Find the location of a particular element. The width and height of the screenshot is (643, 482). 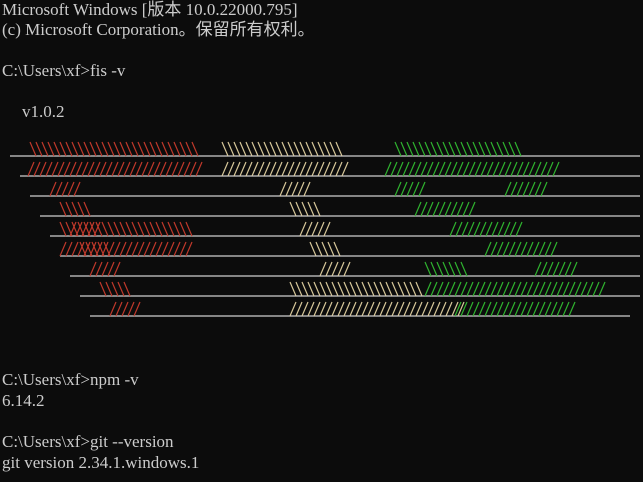

banner-letter-s-top is located at coordinates (458, 149).